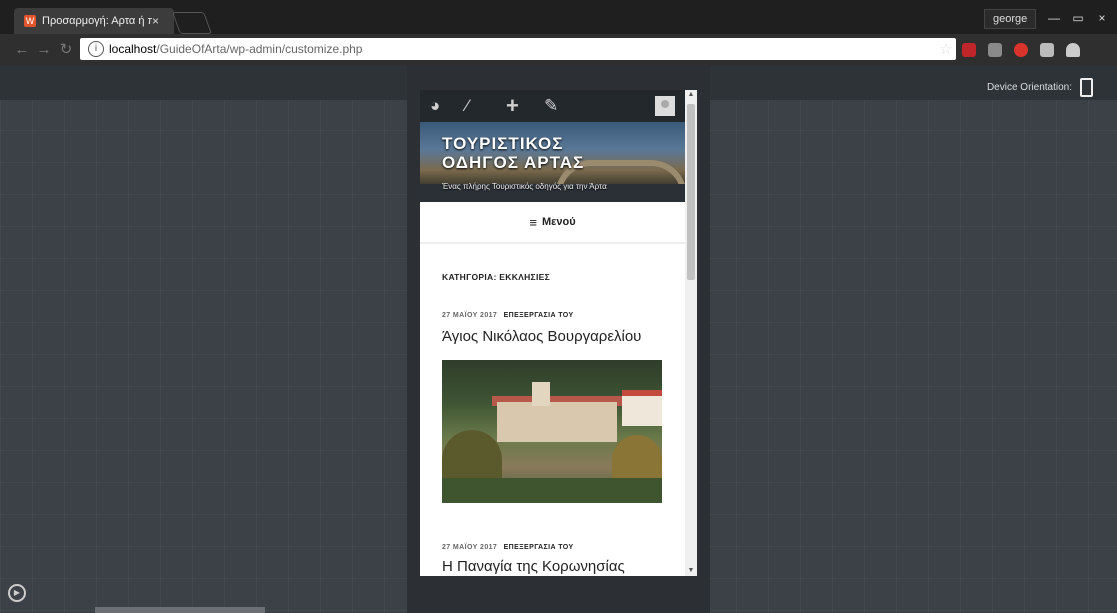 The width and height of the screenshot is (1117, 613). I want to click on extension-puzzle-icon, so click(1047, 50).